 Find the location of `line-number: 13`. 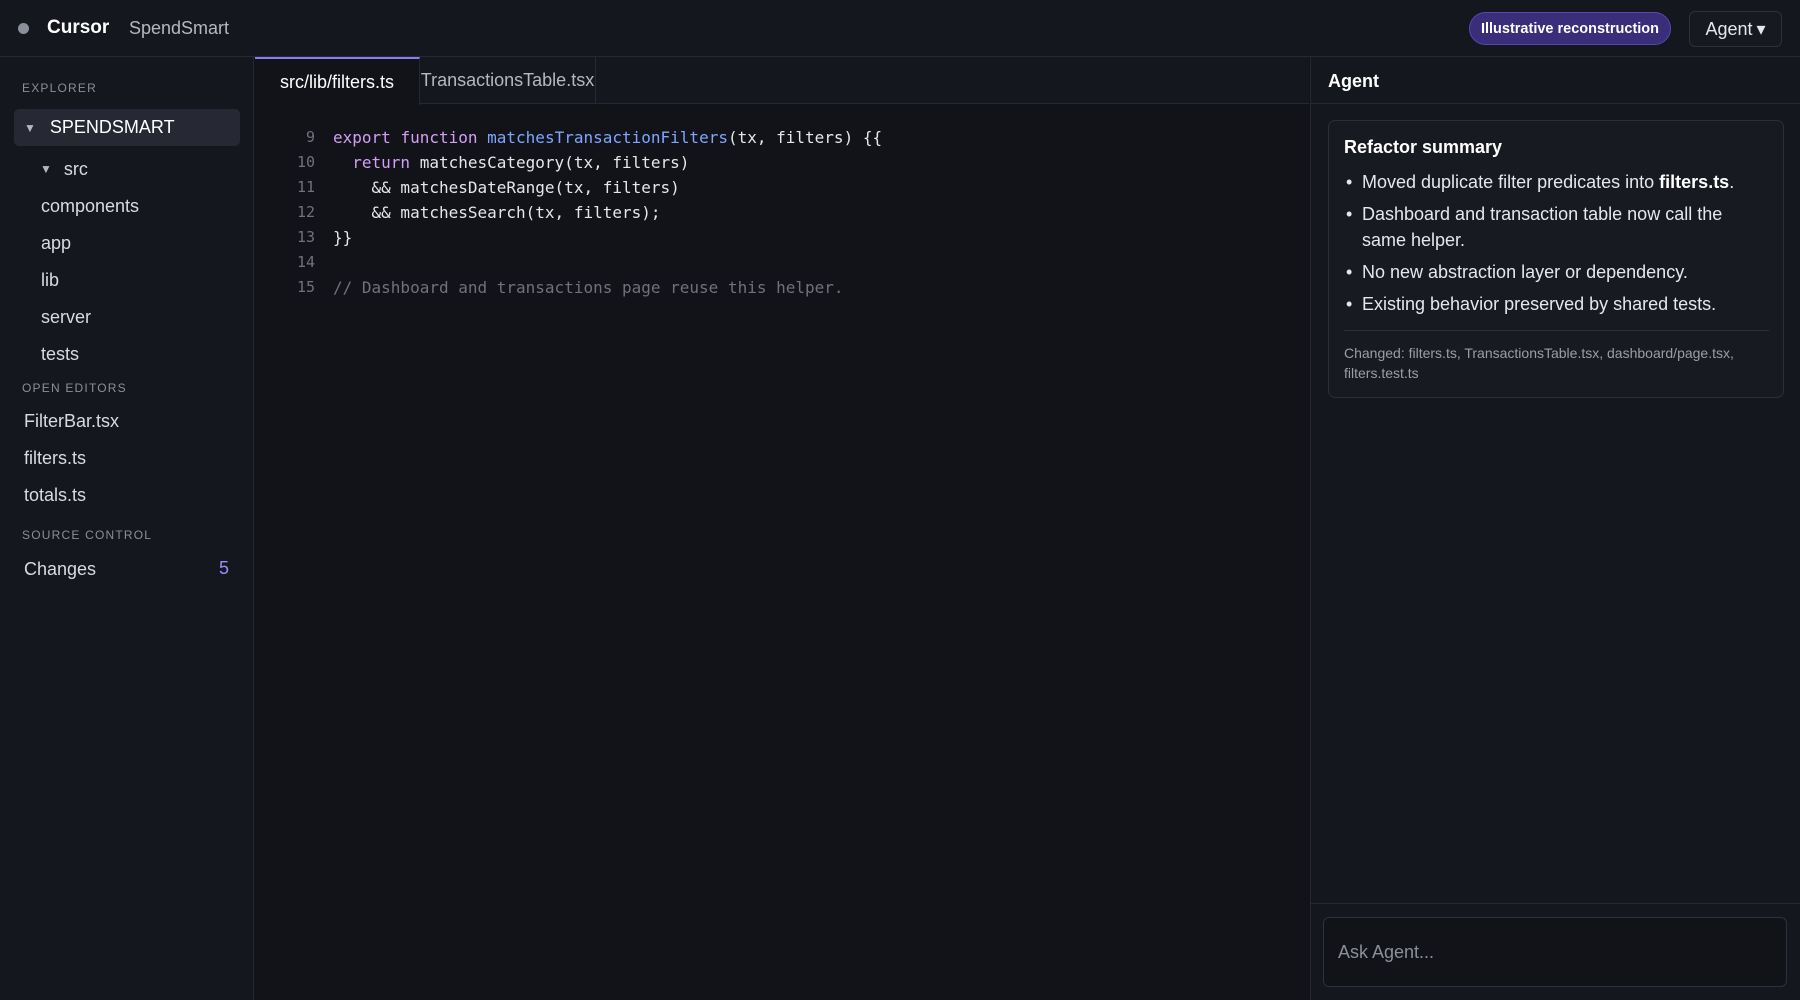

line-number: 13 is located at coordinates (305, 237).